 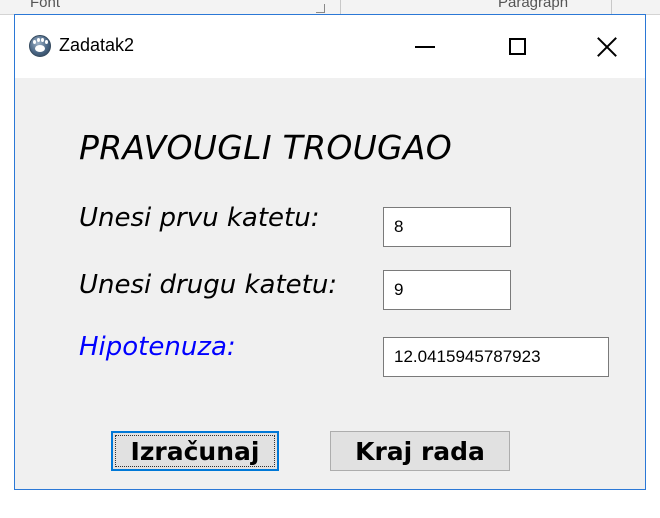 I want to click on maximize-button, so click(x=517, y=46).